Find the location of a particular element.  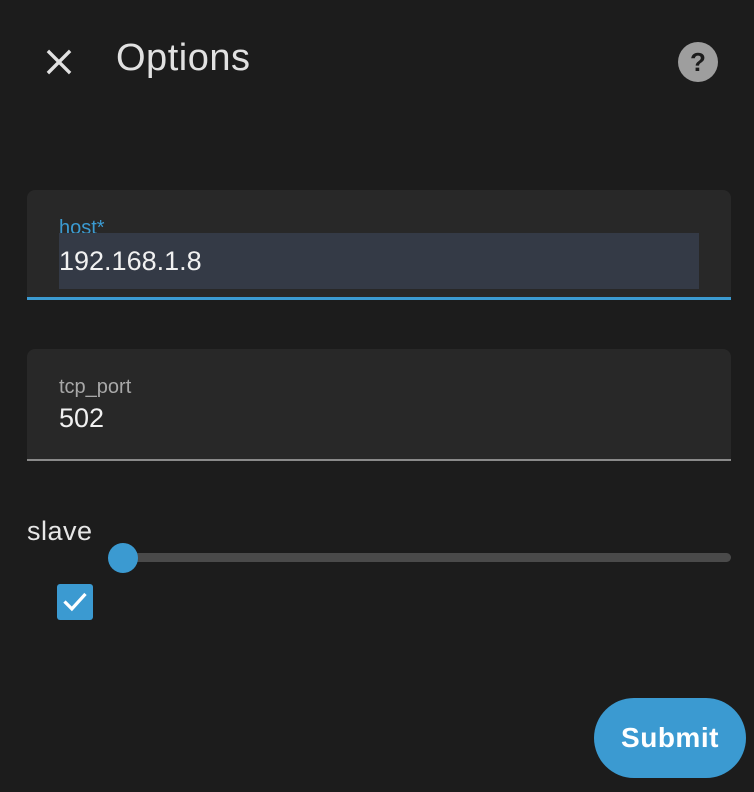

slave-slider-thumb is located at coordinates (123, 558).